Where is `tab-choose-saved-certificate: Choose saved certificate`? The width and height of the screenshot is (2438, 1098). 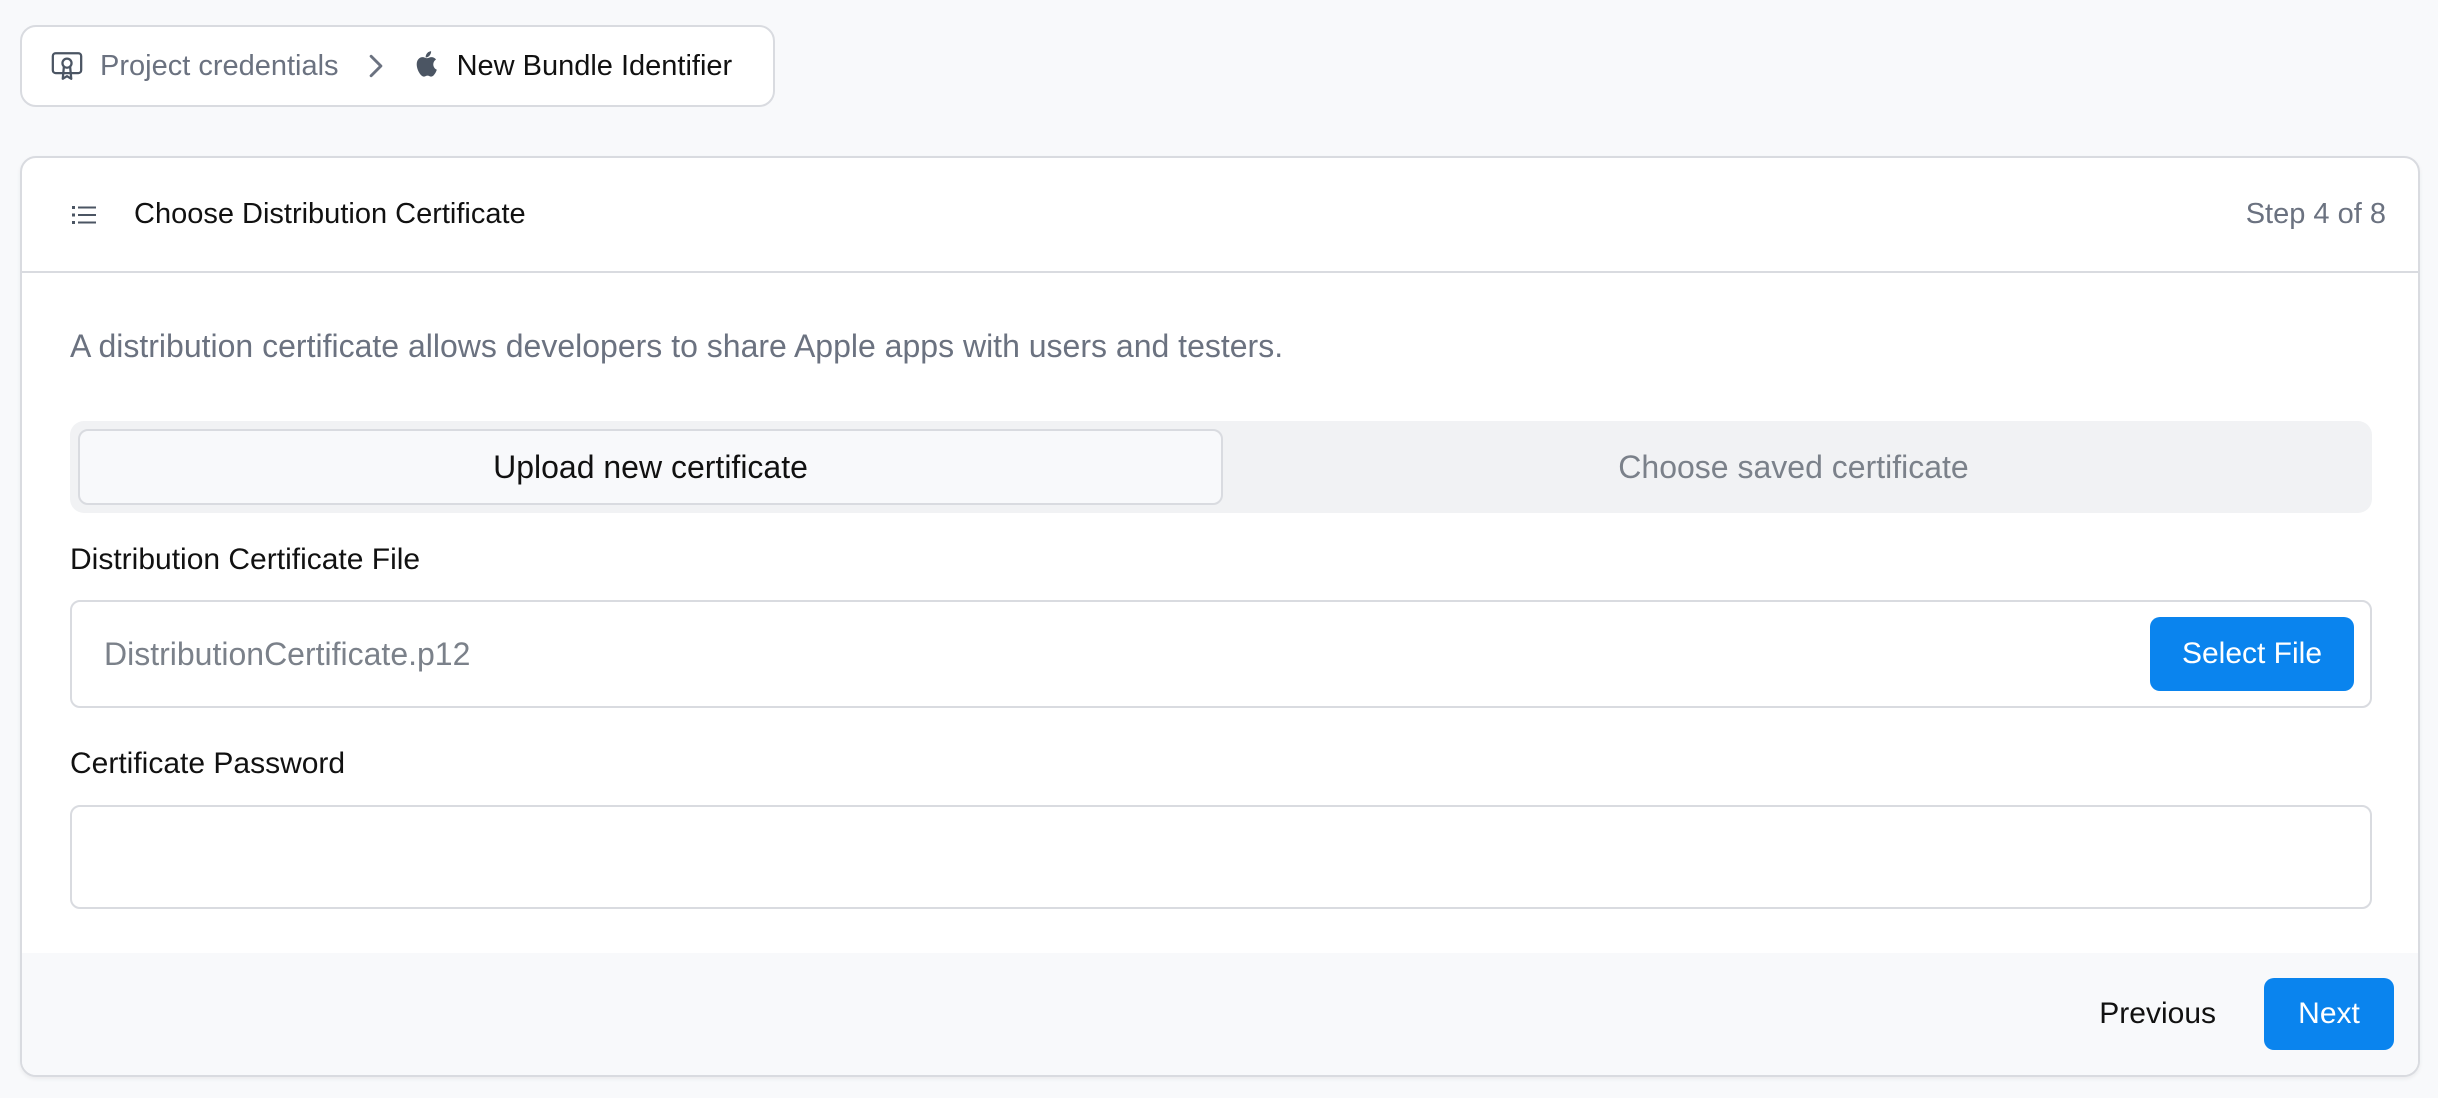
tab-choose-saved-certificate: Choose saved certificate is located at coordinates (1793, 467).